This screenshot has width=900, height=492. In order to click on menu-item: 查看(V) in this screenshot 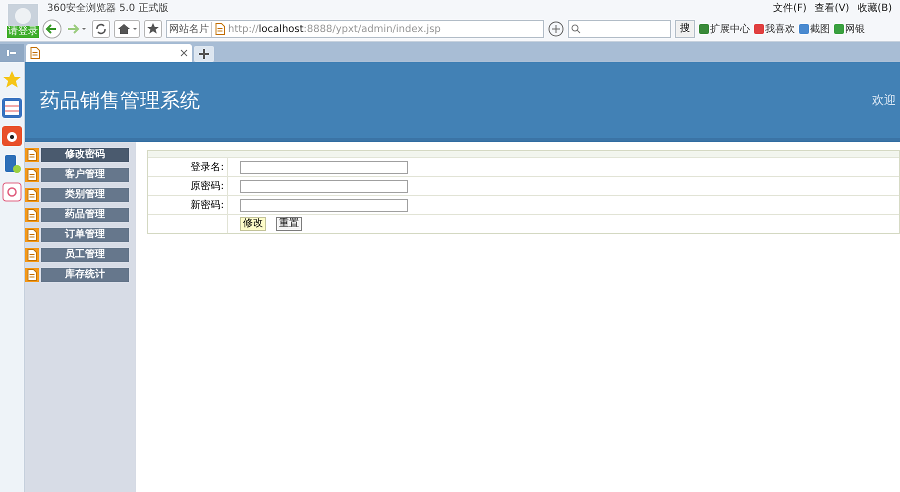, I will do `click(832, 8)`.